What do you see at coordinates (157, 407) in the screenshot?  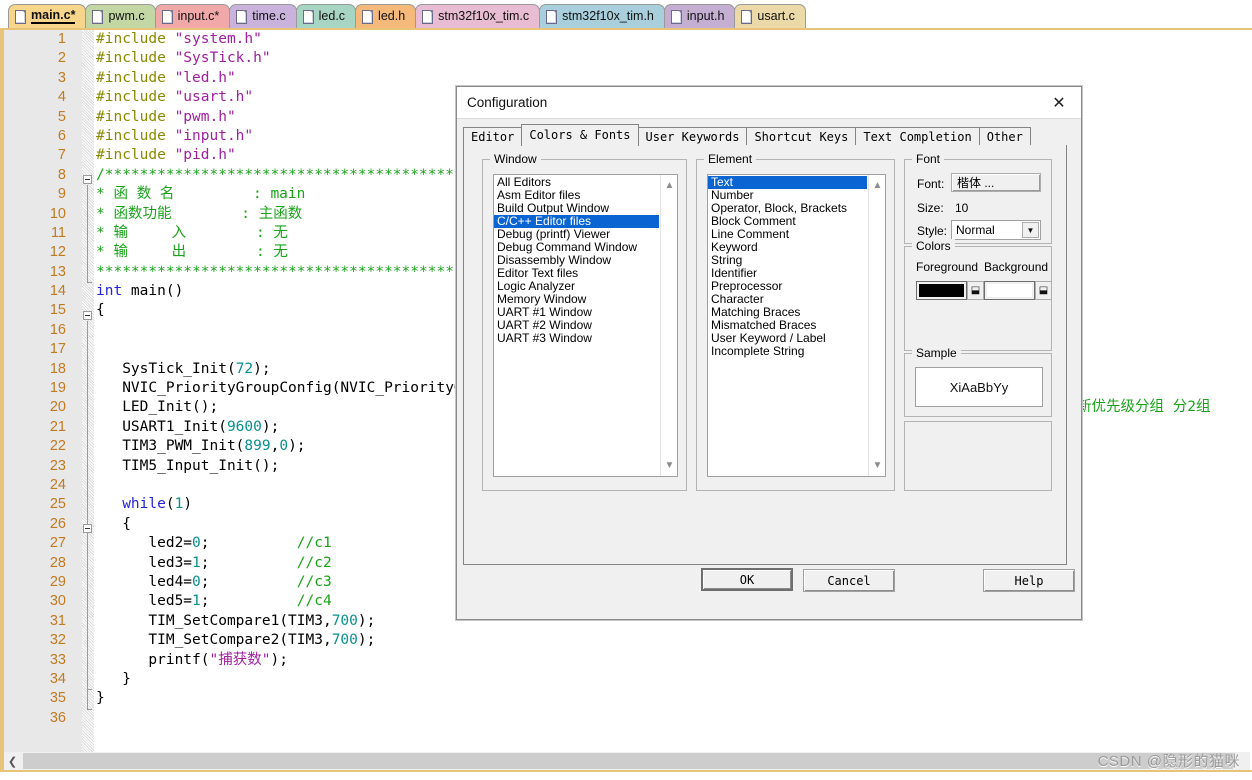 I see `code-line-text: LED_Init();` at bounding box center [157, 407].